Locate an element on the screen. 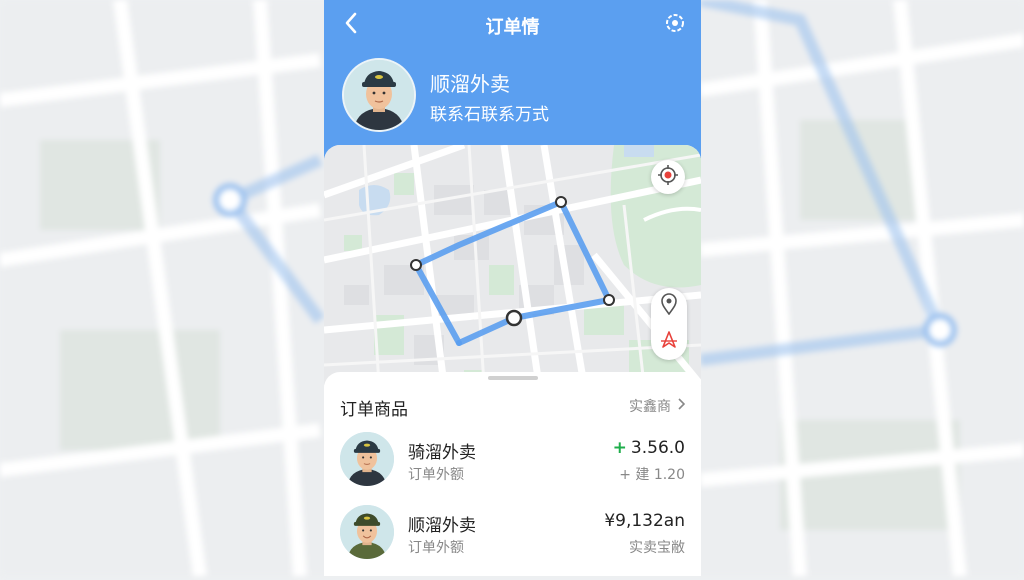 Image resolution: width=1024 pixels, height=580 pixels. navigation-icon is located at coordinates (669, 342).